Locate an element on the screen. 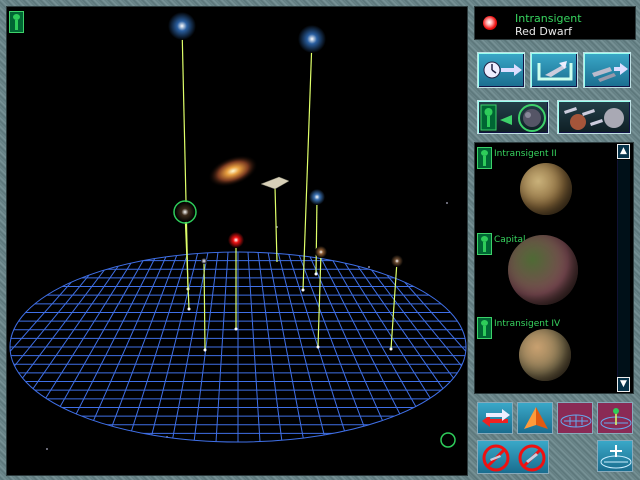 This screenshot has width=640, height=480. zoom-grid-icon is located at coordinates (616, 457).